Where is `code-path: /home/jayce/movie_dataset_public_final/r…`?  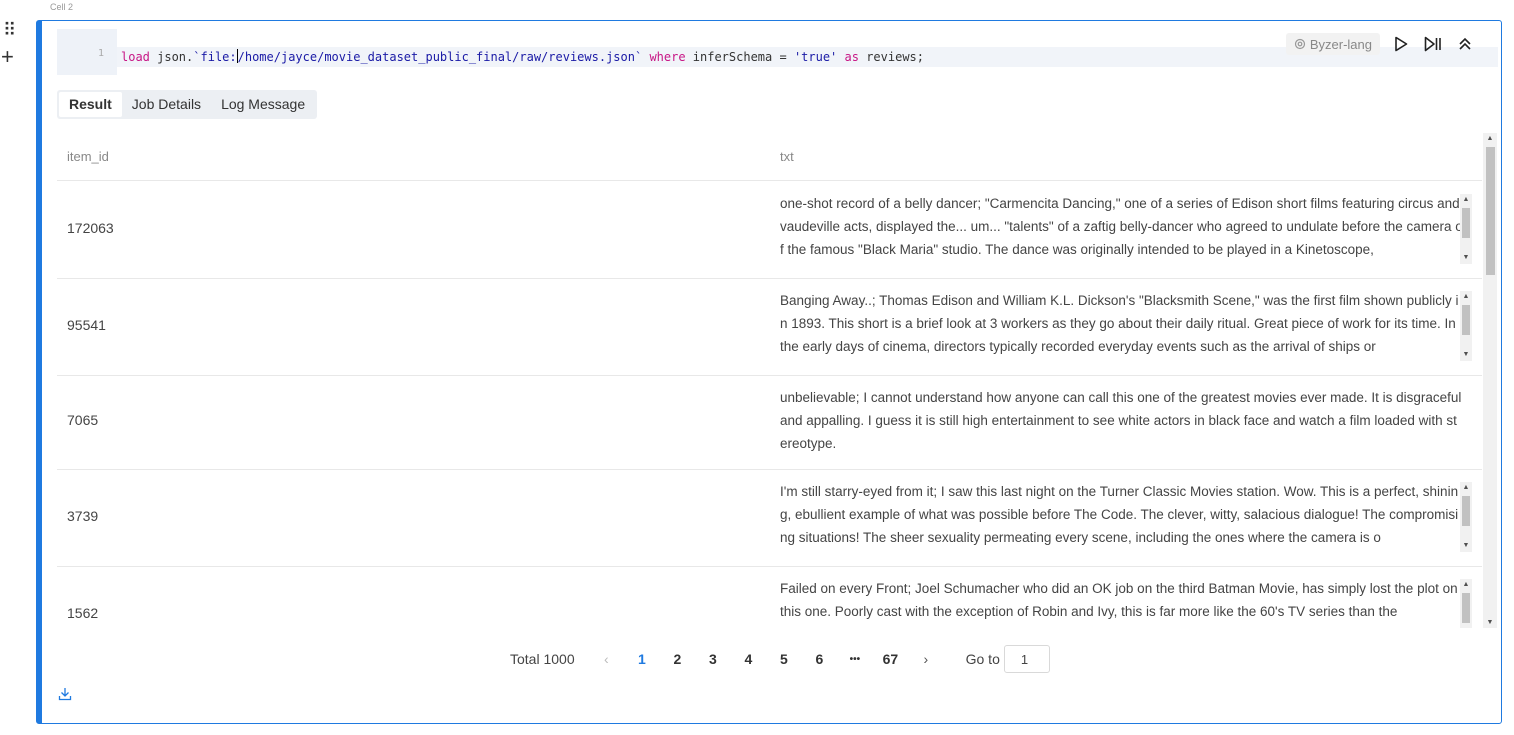 code-path: /home/jayce/movie_dataset_public_final/r… is located at coordinates (440, 57).